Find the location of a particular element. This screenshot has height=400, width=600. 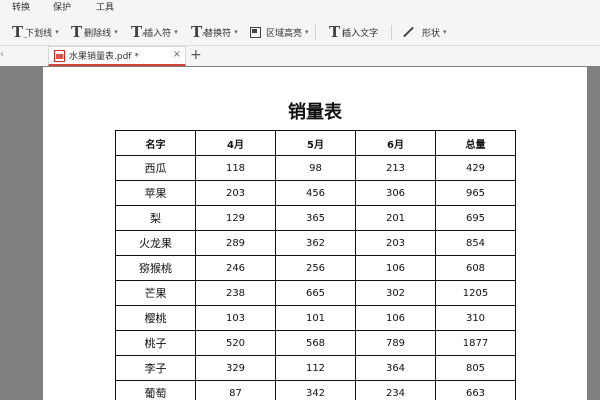

cell-april: 103 is located at coordinates (235, 318).